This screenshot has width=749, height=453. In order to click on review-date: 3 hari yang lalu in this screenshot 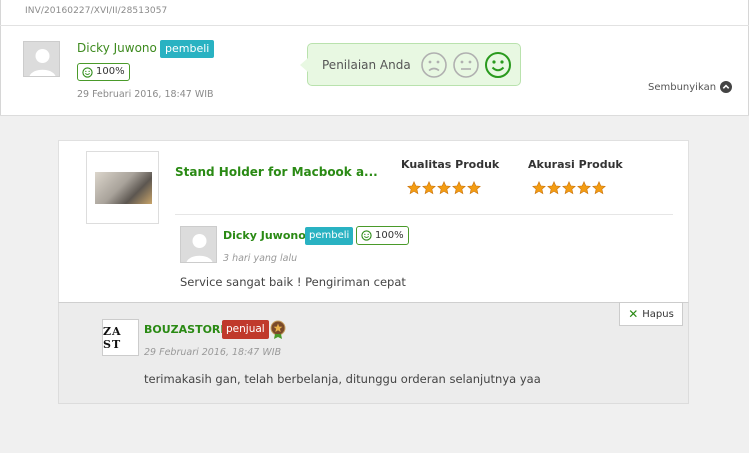, I will do `click(260, 258)`.